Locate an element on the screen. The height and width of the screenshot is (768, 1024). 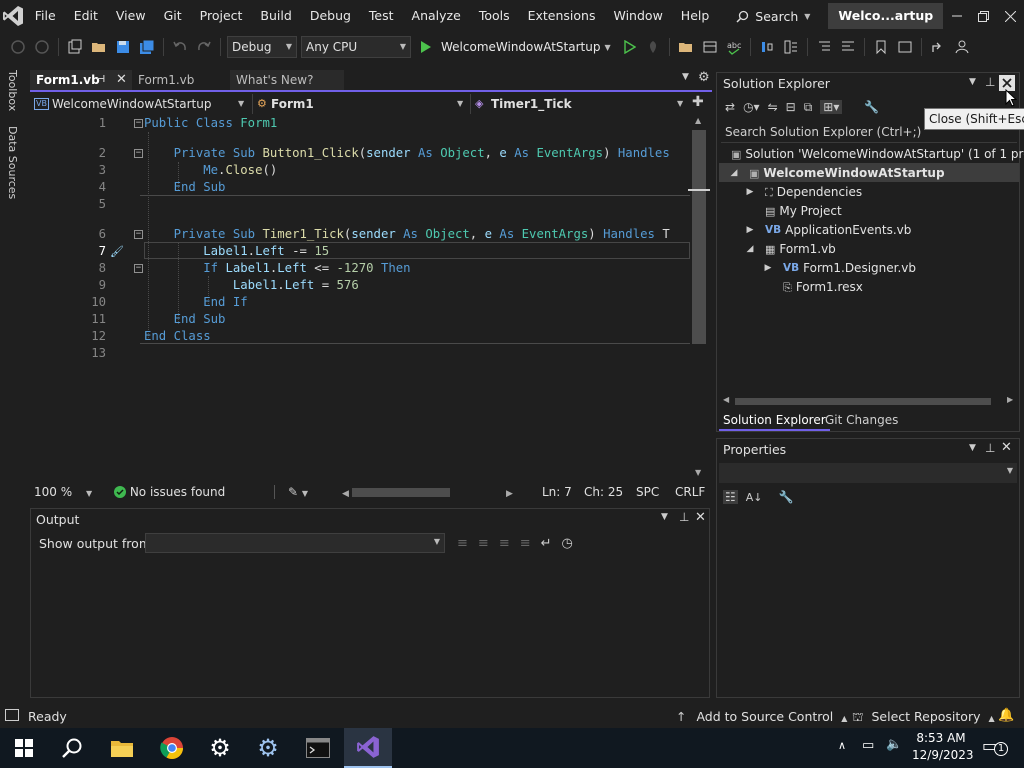
menu-window: Window is located at coordinates (638, 16).